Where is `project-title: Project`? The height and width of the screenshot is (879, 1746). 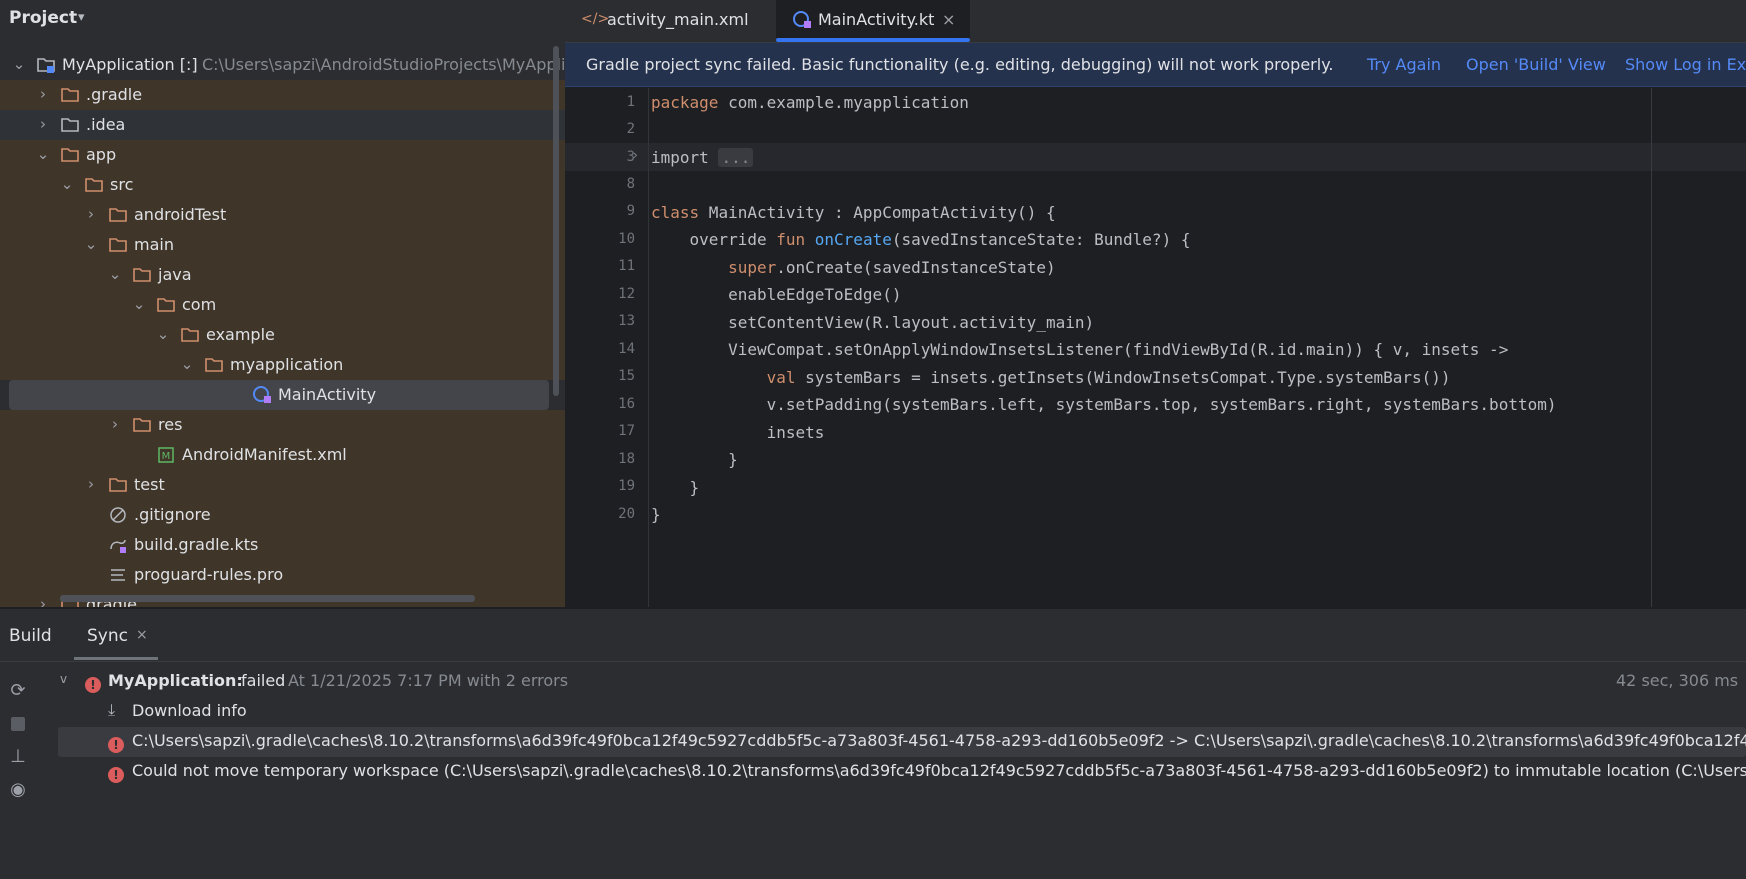
project-title: Project is located at coordinates (43, 18).